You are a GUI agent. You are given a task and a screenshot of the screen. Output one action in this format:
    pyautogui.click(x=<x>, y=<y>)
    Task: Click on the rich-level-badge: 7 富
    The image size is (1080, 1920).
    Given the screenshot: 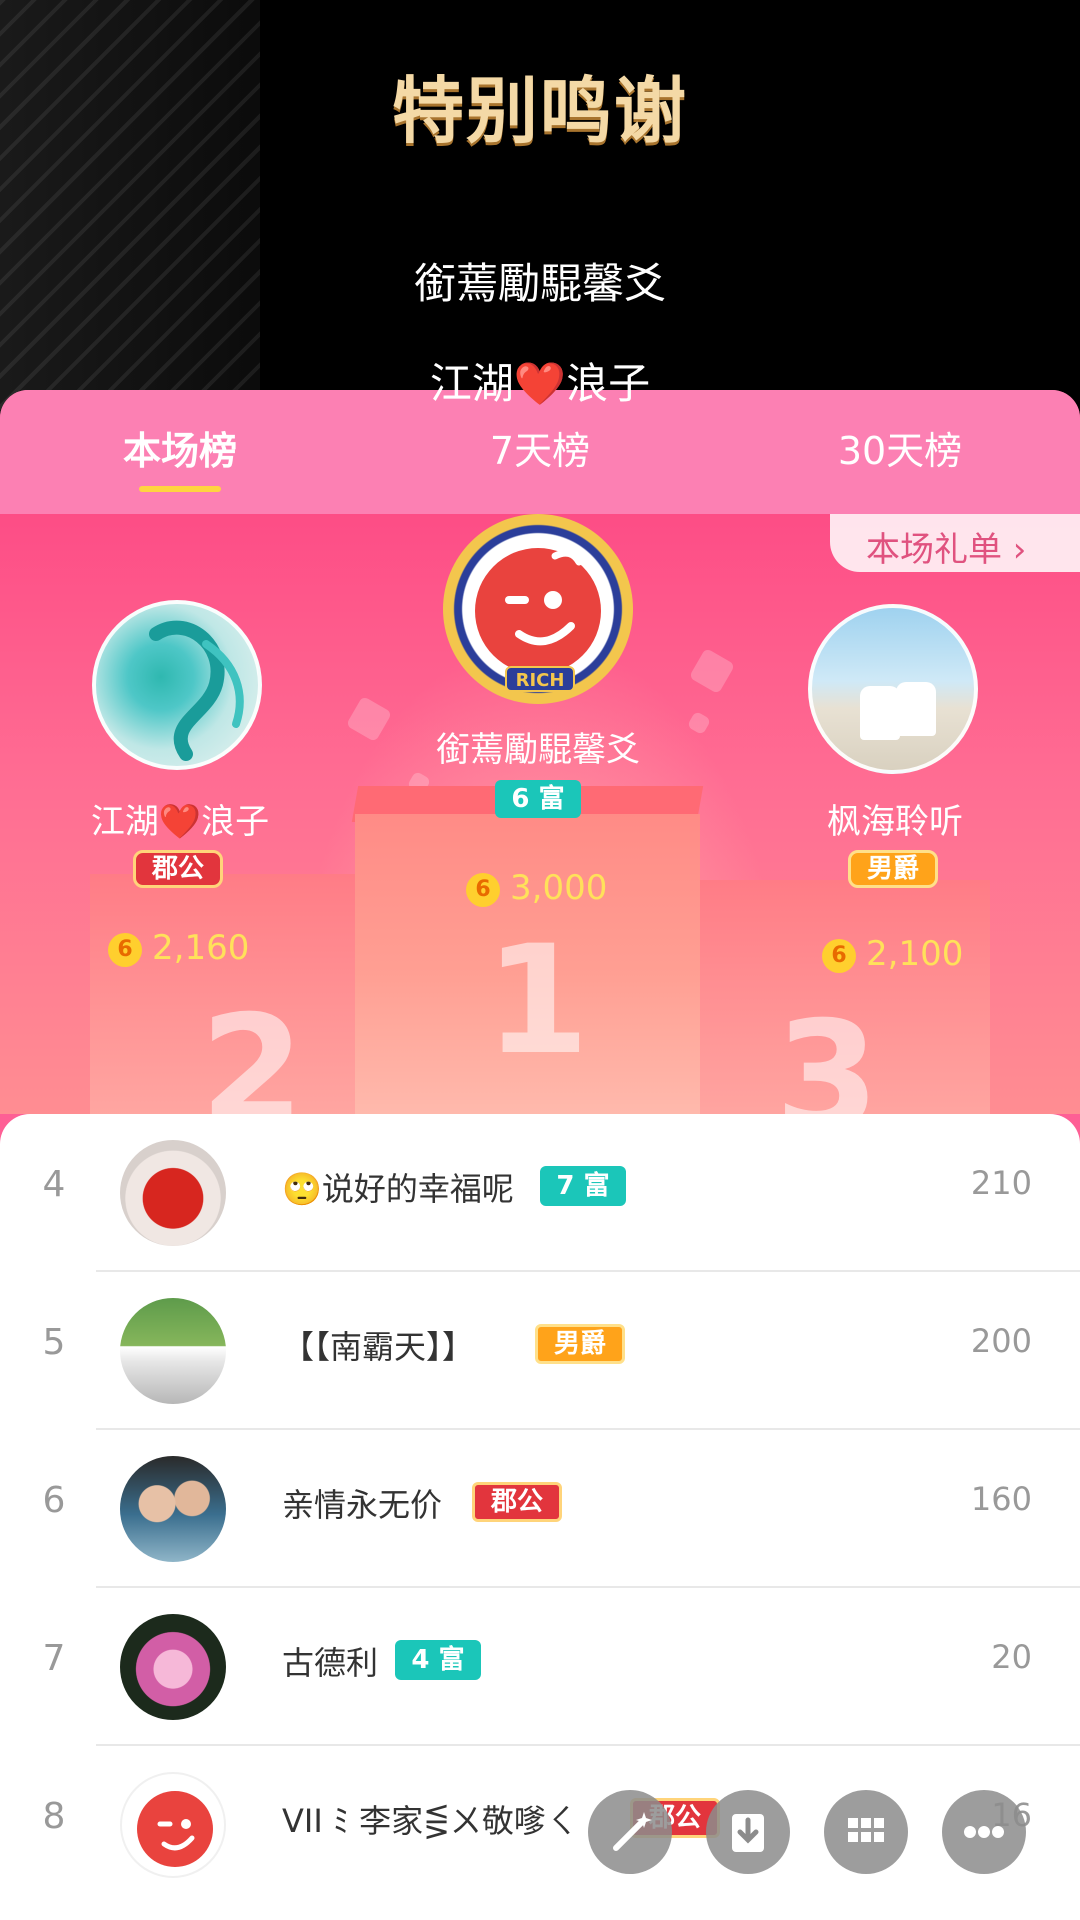 What is the action you would take?
    pyautogui.click(x=583, y=1186)
    